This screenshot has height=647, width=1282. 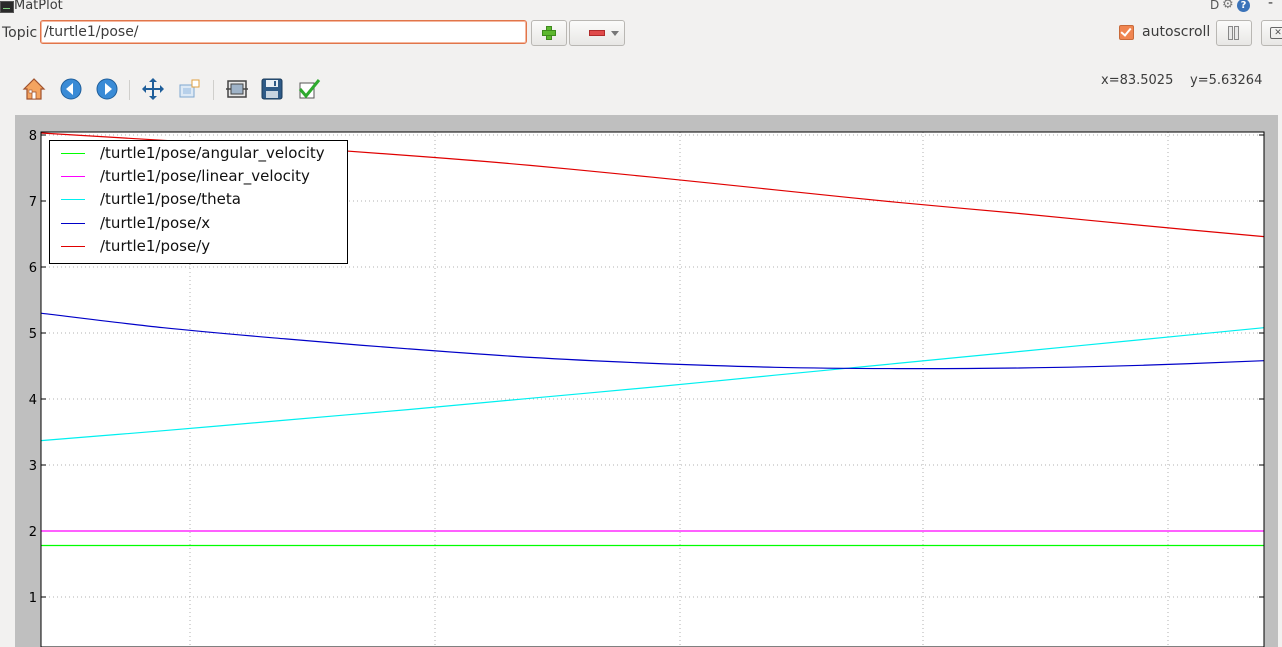 I want to click on clear-button: ✕, so click(x=1271, y=33).